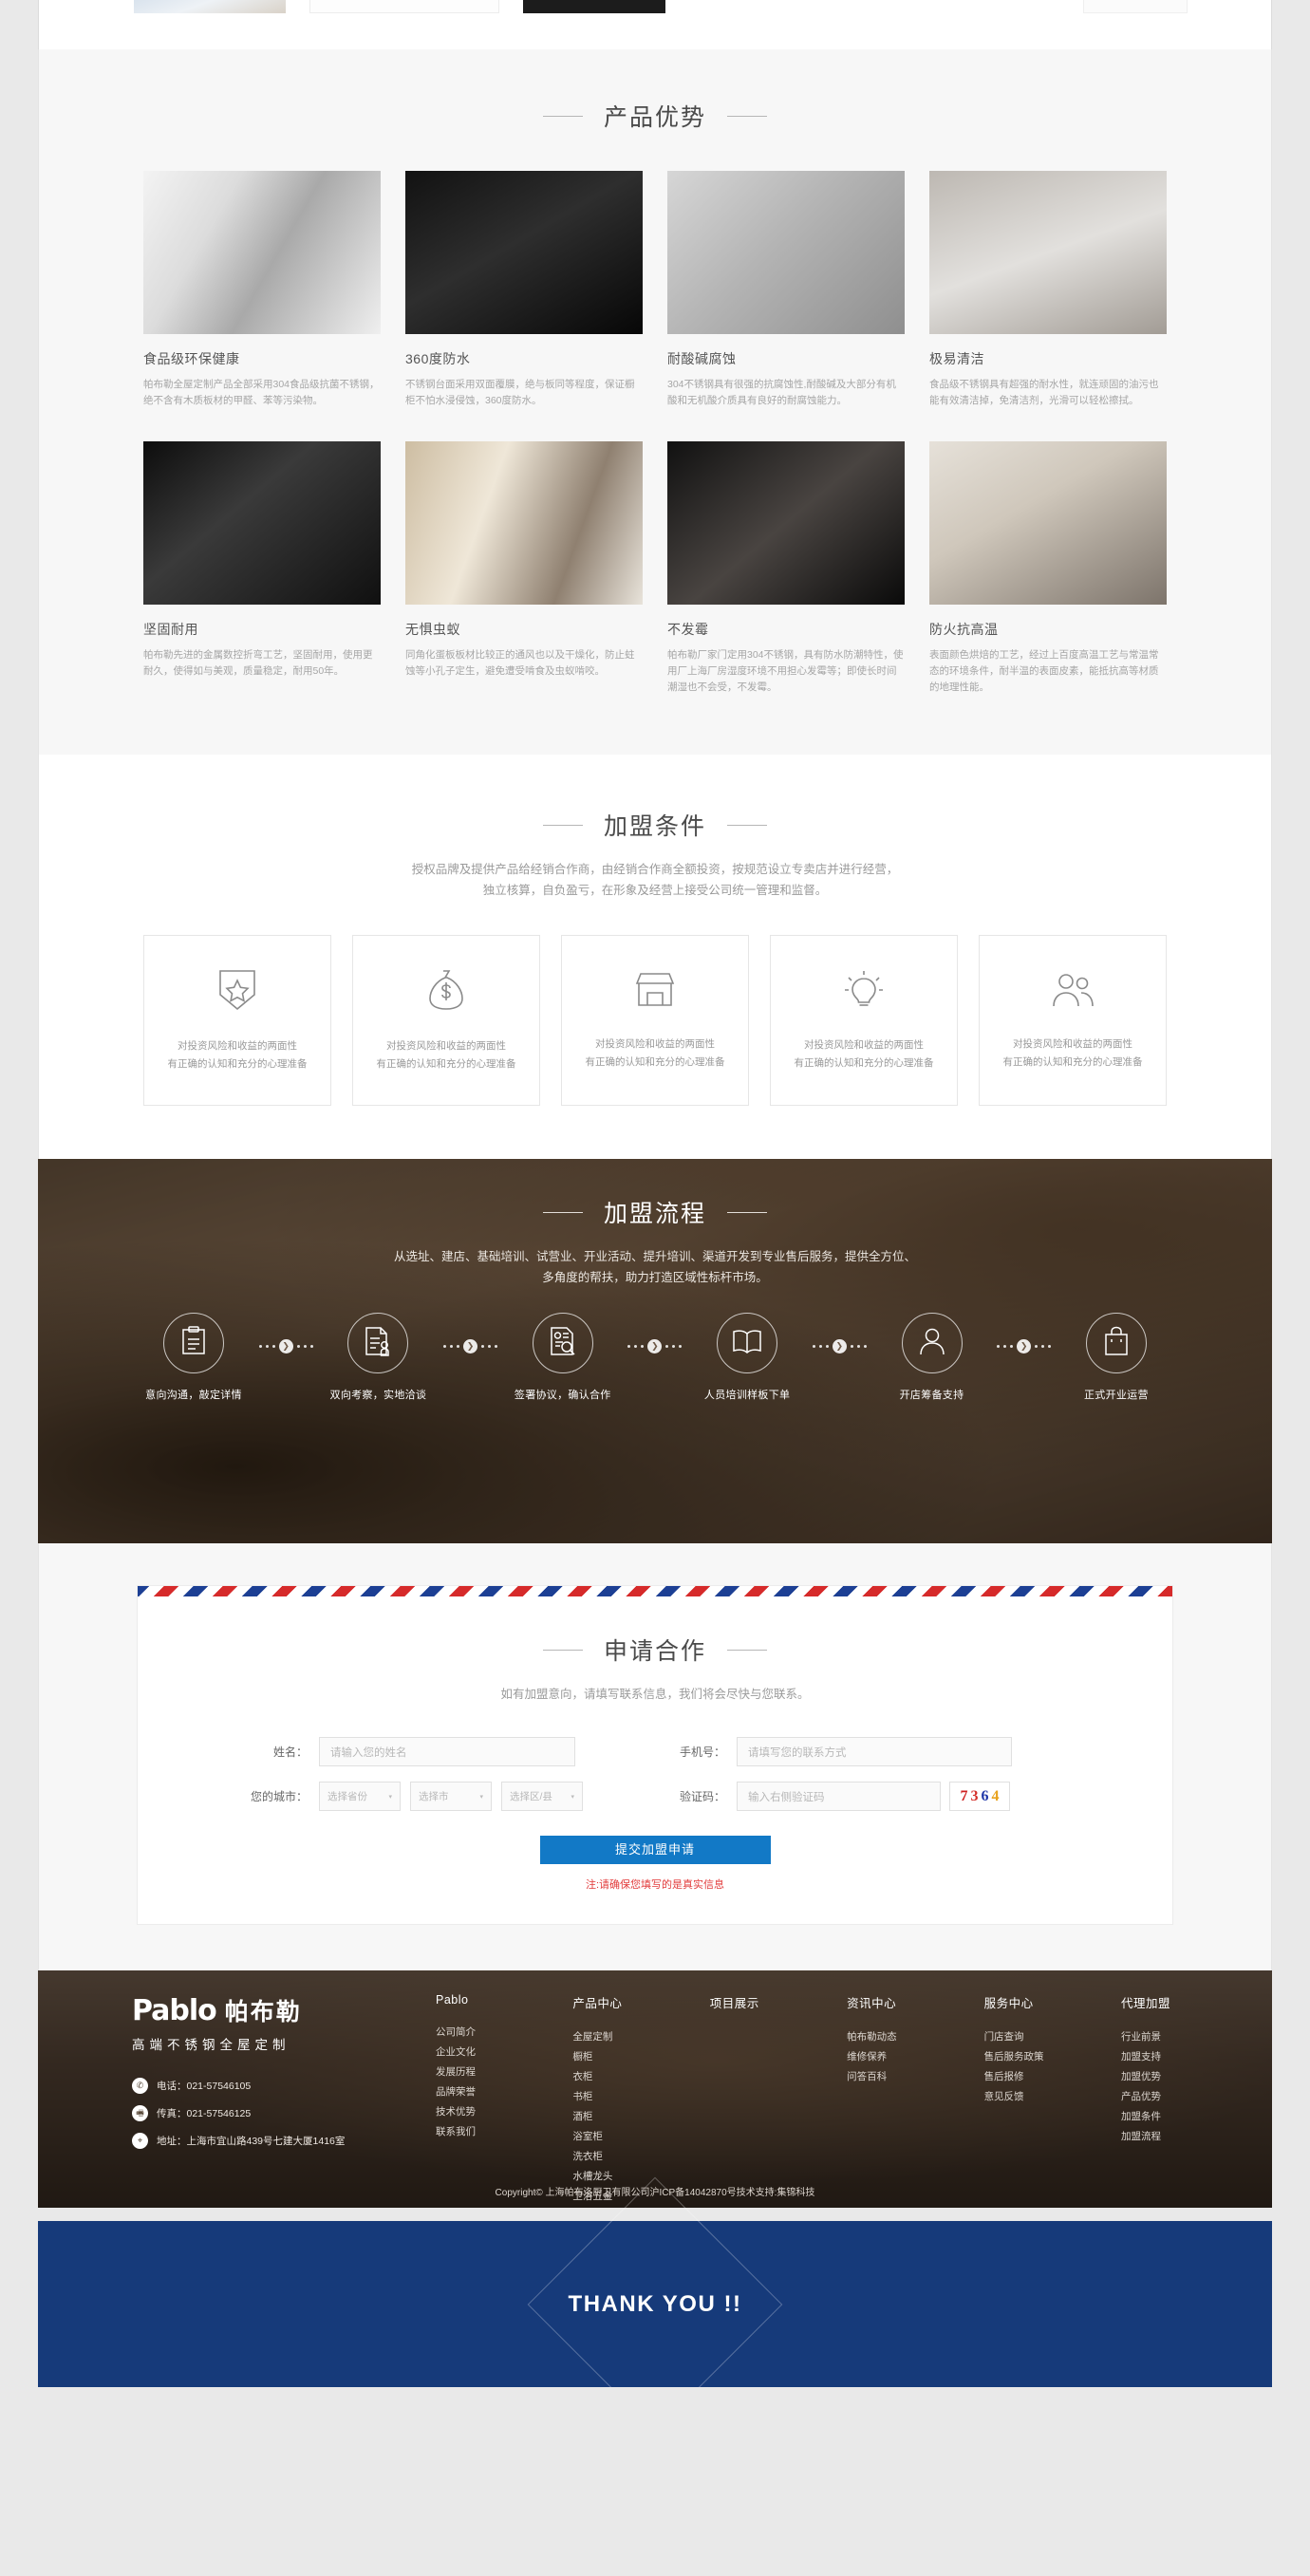 The image size is (1310, 2576). I want to click on contact-address: ⌖ 地址：上海市宜山路439号七建大厦1416室, so click(267, 2141).